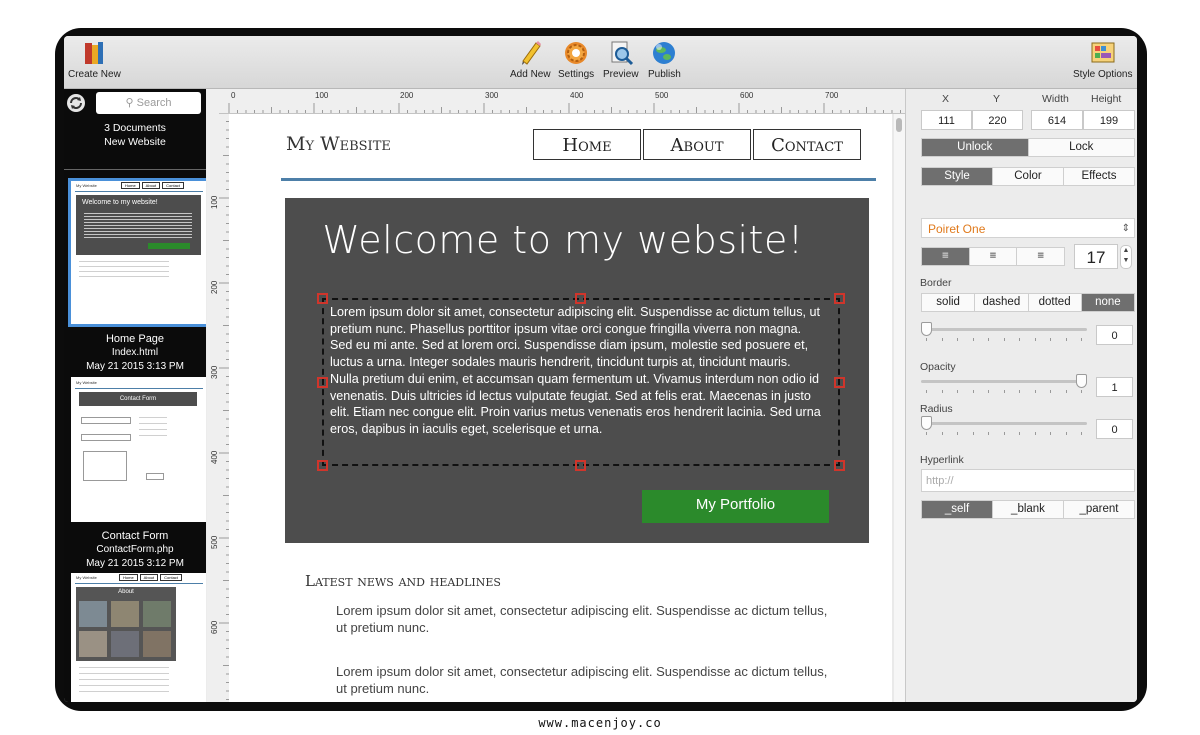 The width and height of the screenshot is (1200, 735). What do you see at coordinates (949, 302) in the screenshot?
I see `border-solid-option: solid` at bounding box center [949, 302].